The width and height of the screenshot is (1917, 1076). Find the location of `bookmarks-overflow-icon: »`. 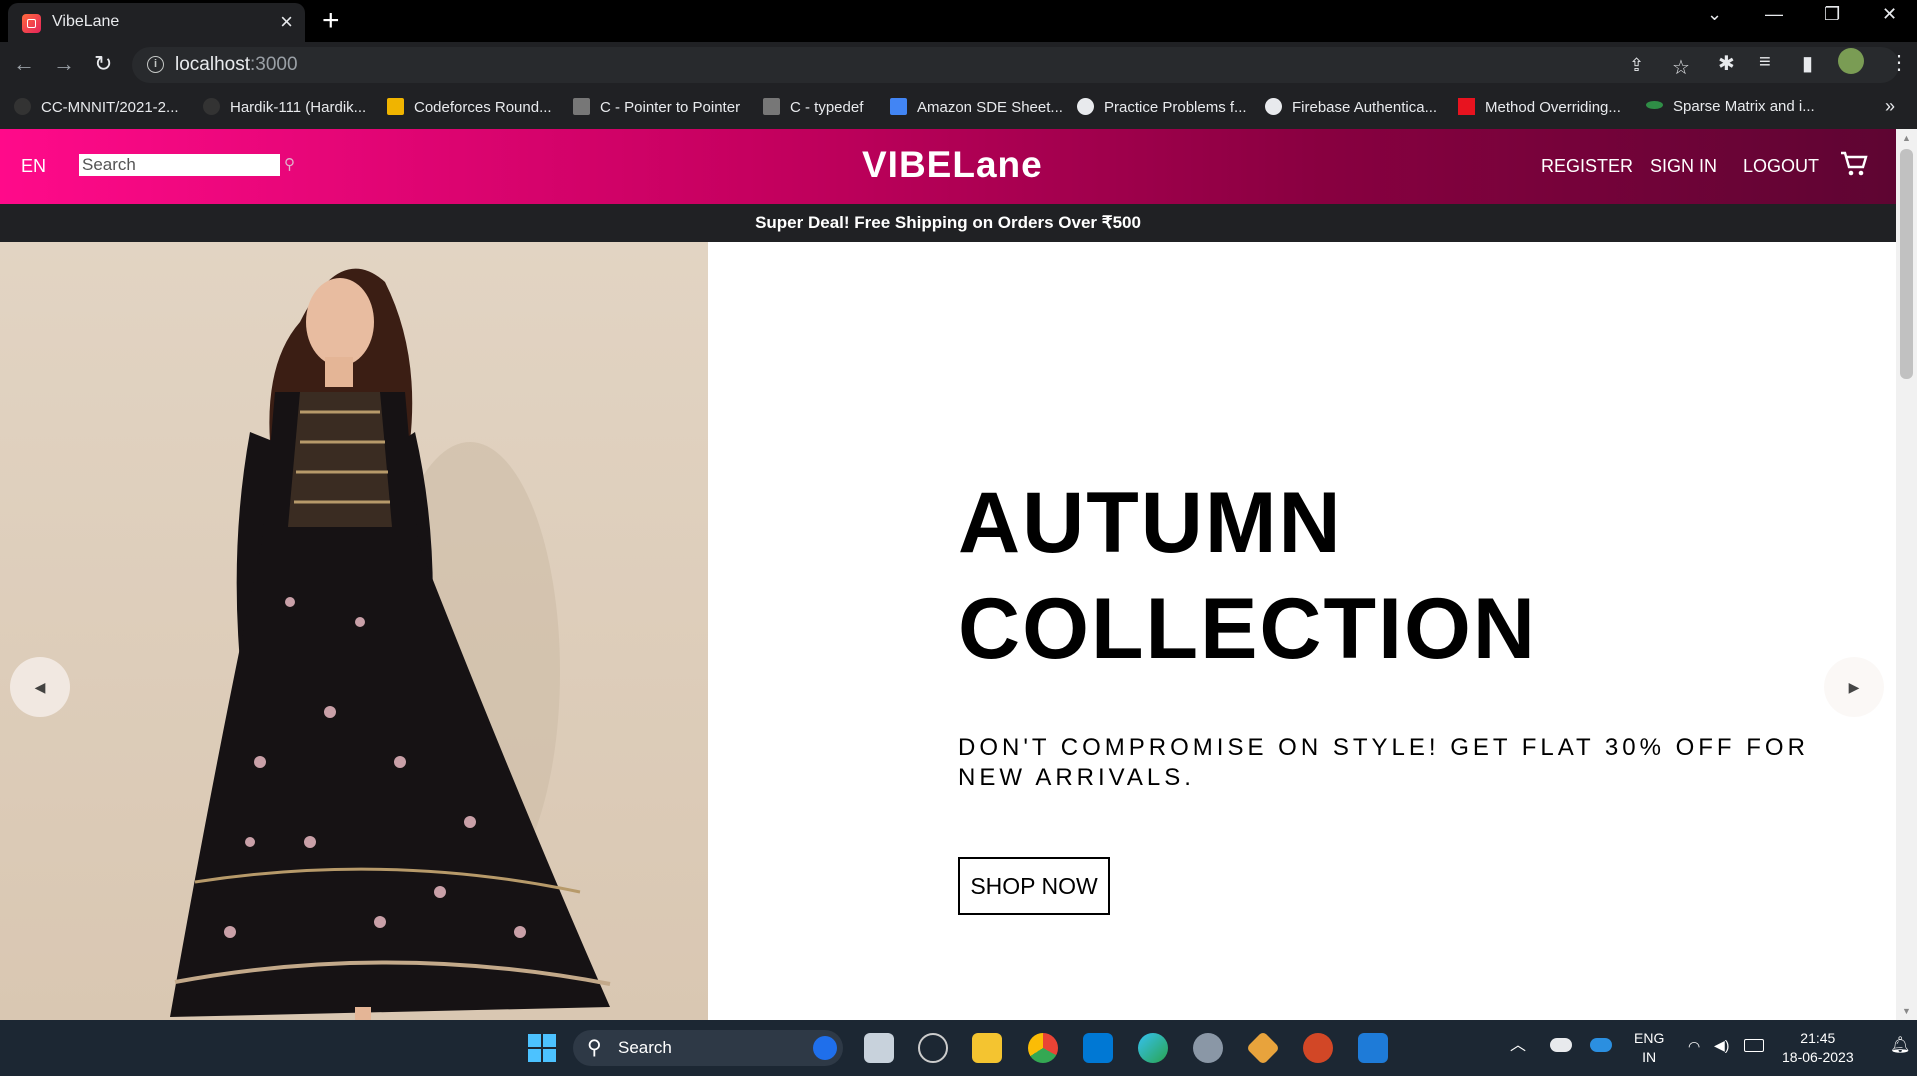

bookmarks-overflow-icon: » is located at coordinates (1890, 106).